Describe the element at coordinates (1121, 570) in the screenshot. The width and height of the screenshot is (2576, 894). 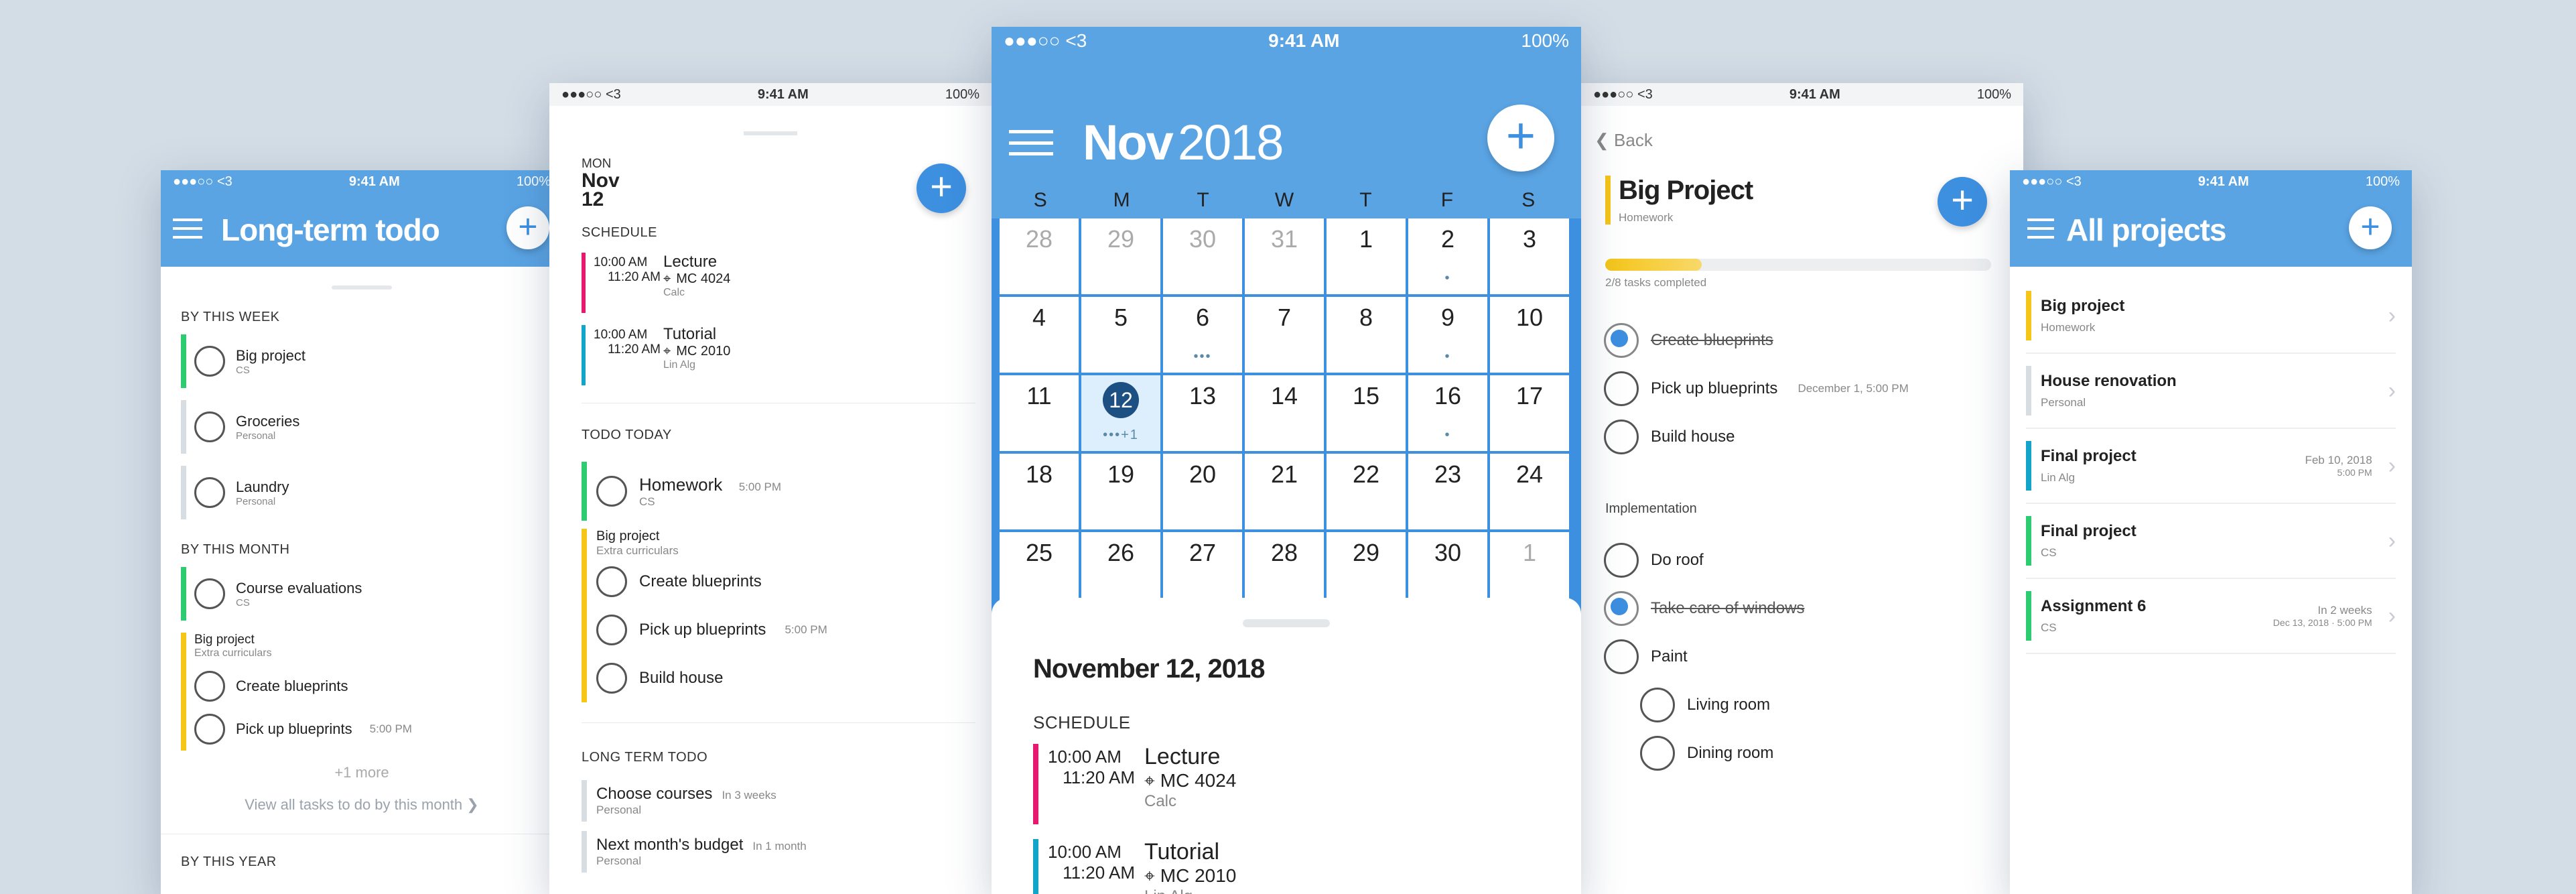
I see `calendar-day: 26` at that location.